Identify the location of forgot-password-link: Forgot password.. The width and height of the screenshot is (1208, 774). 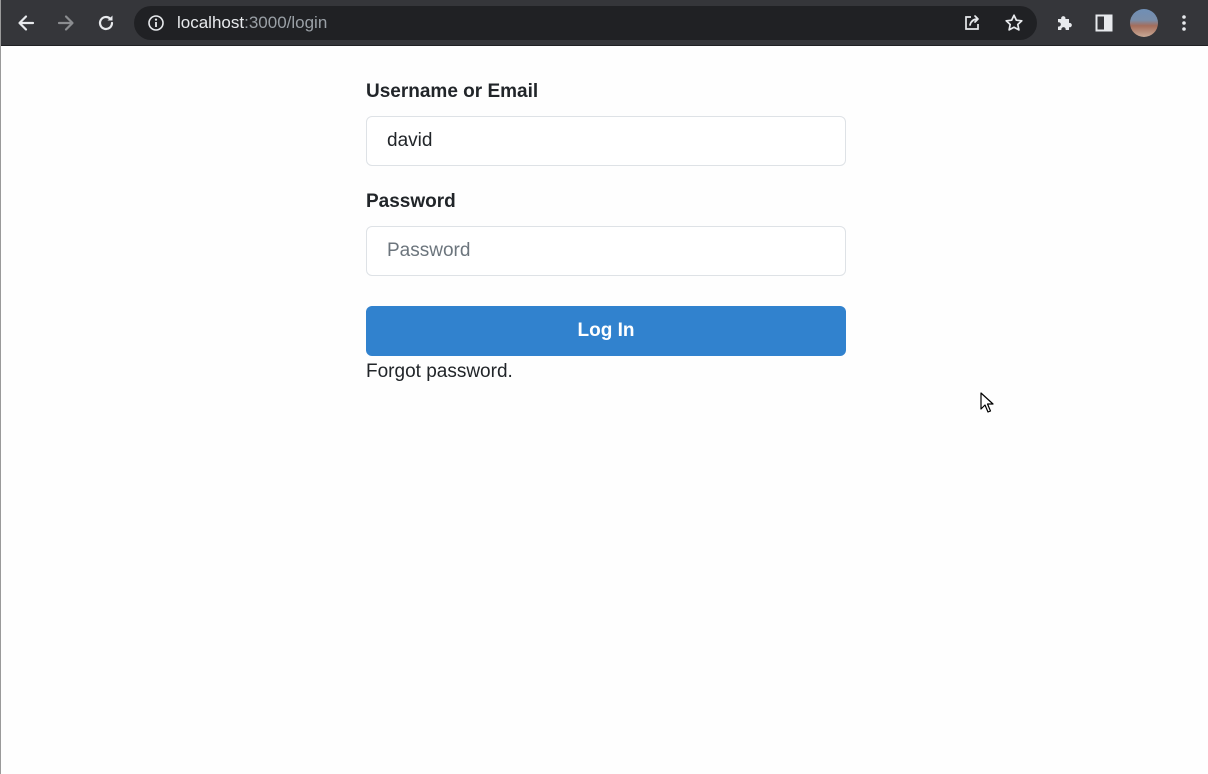
(439, 372).